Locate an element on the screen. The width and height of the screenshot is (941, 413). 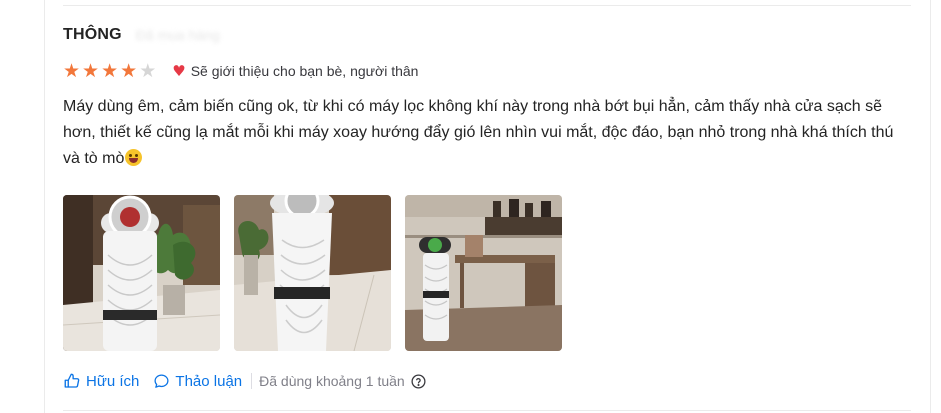
discuss-label: Thảo luận is located at coordinates (209, 381).